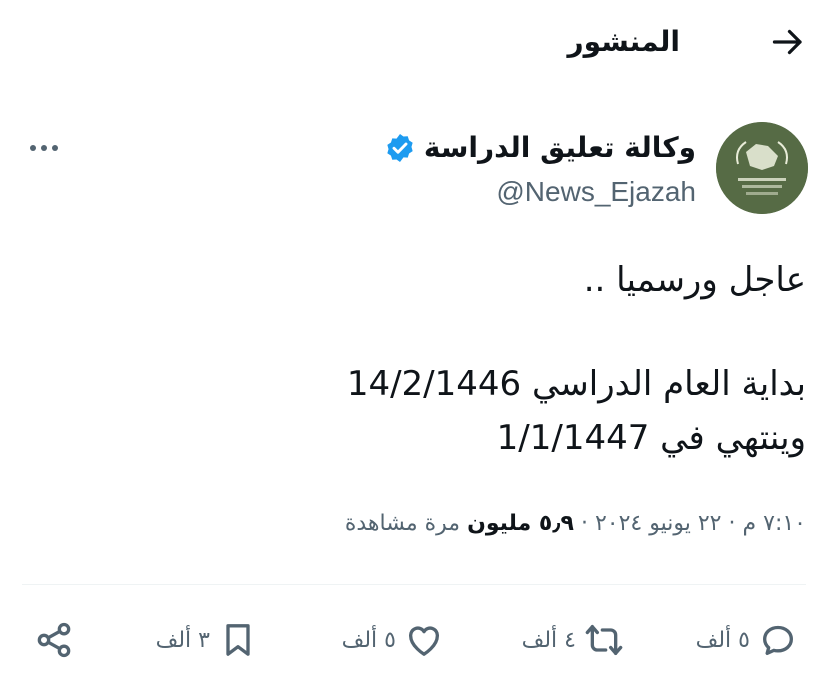 The image size is (828, 690). I want to click on more-options-button, so click(44, 148).